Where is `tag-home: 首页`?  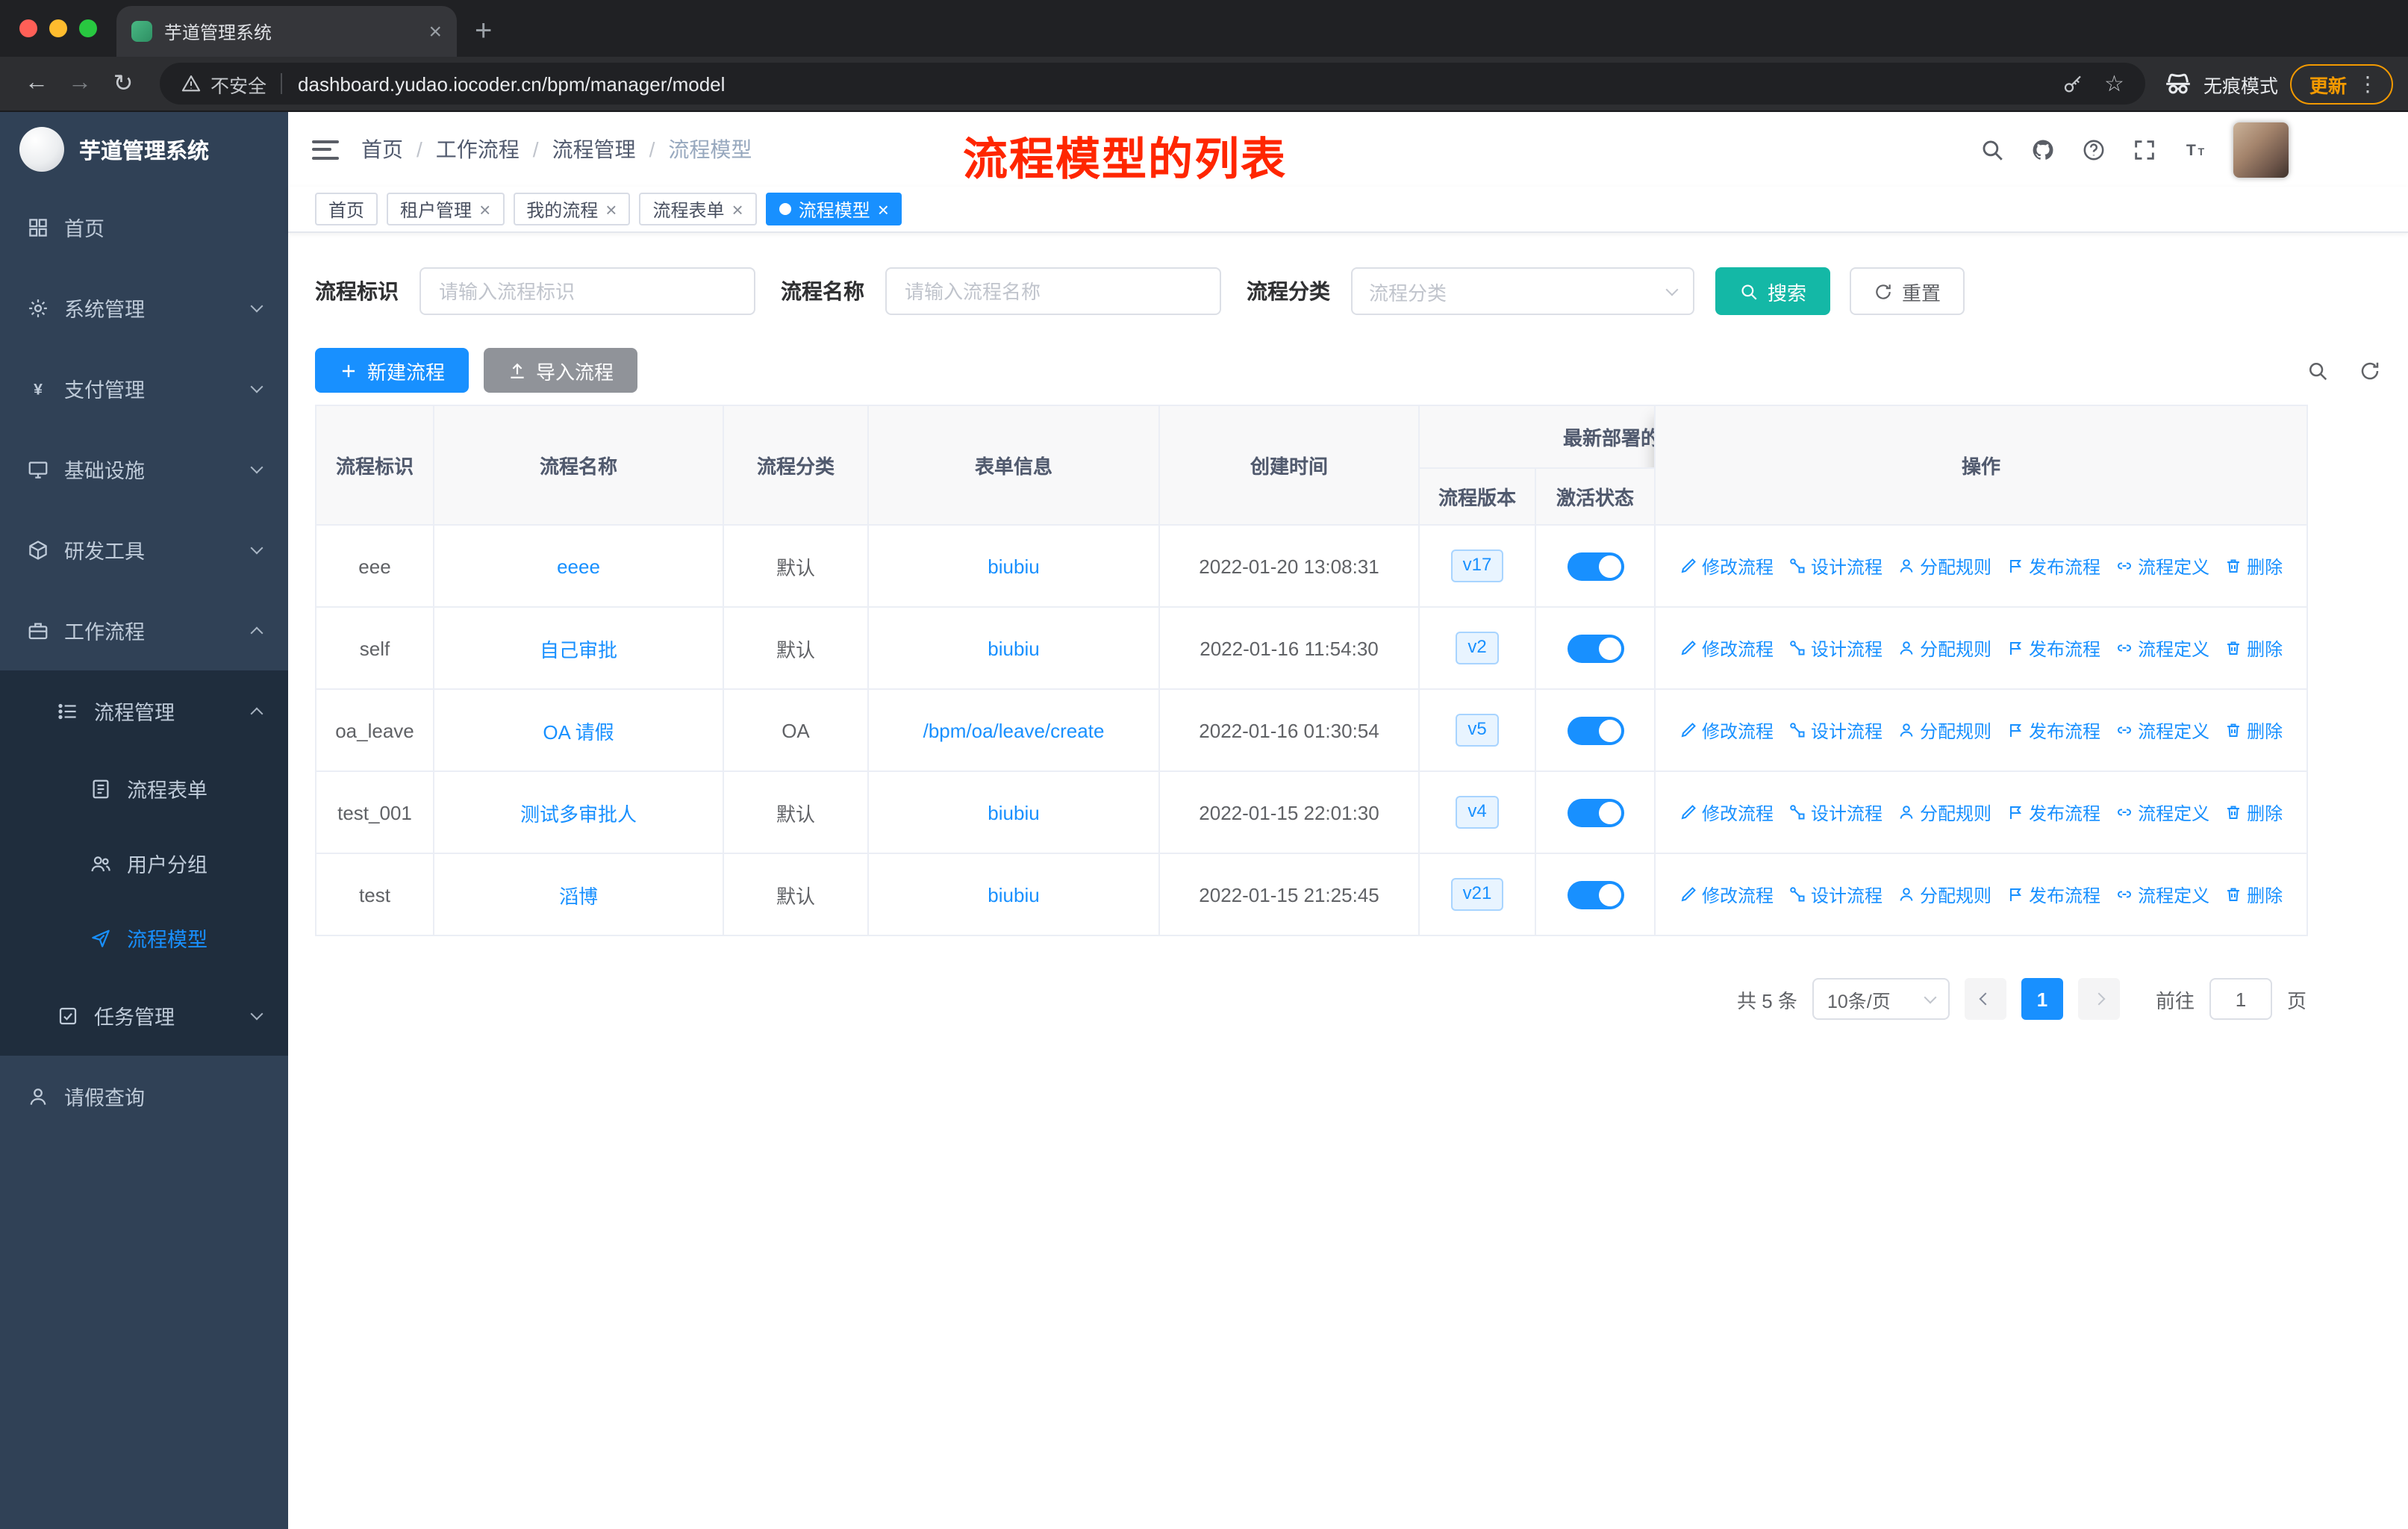 tag-home: 首页 is located at coordinates (346, 209).